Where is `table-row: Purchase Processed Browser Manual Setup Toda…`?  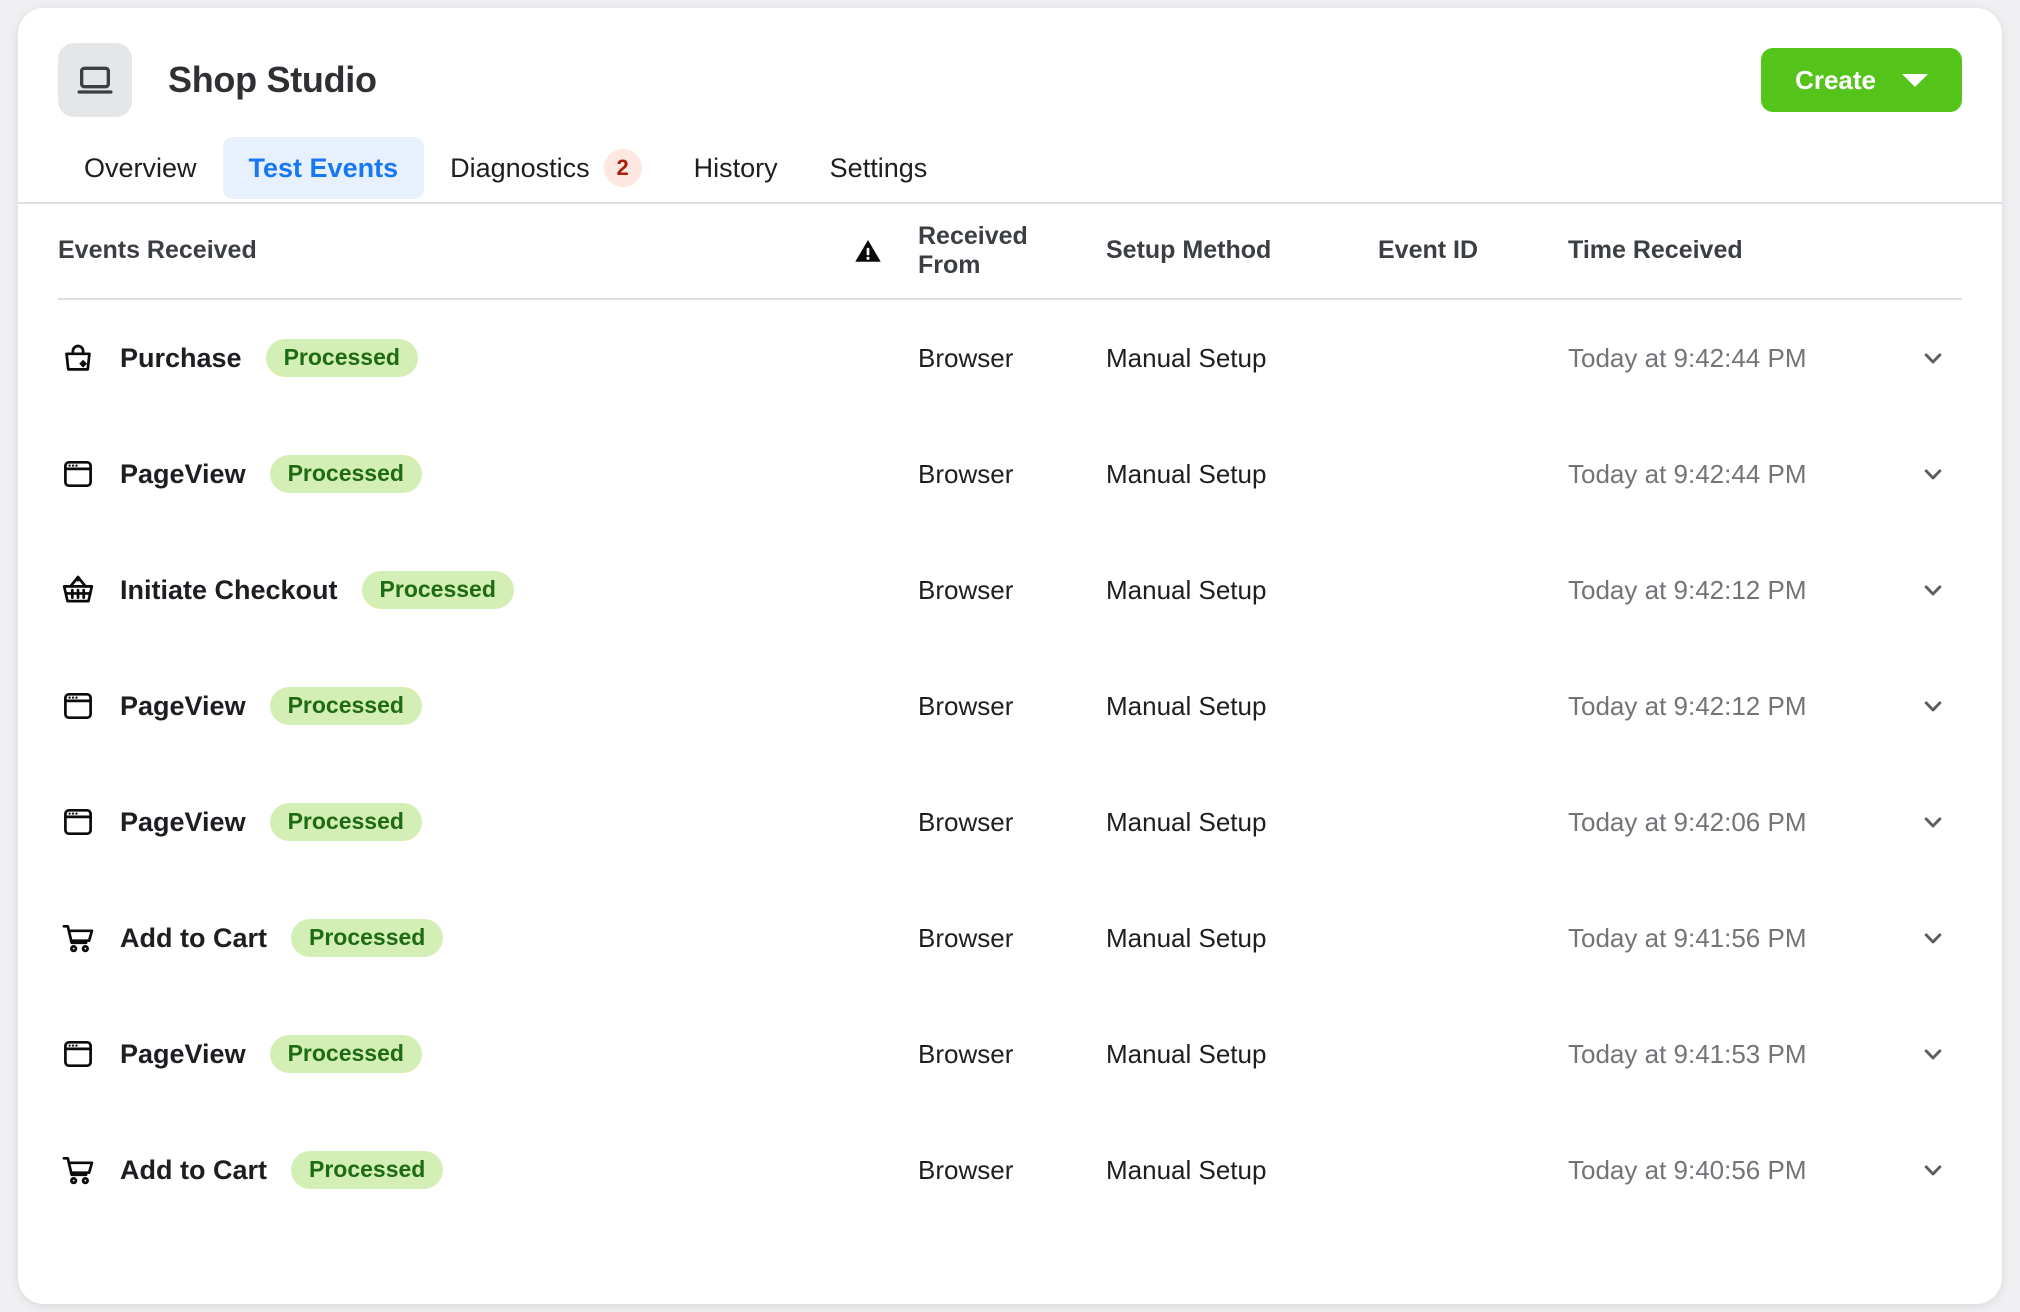 table-row: Purchase Processed Browser Manual Setup Toda… is located at coordinates (1010, 358).